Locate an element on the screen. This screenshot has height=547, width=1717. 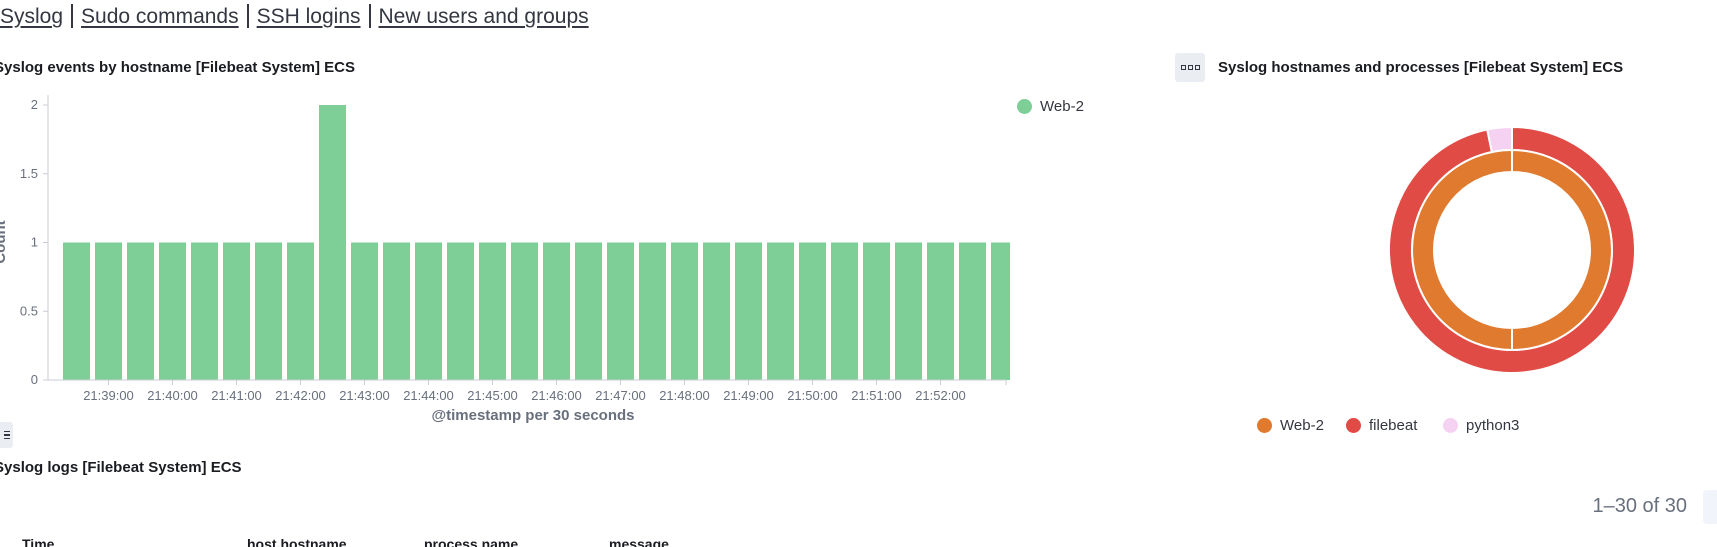
bar-x-tick-label: 21:40:00 is located at coordinates (172, 395).